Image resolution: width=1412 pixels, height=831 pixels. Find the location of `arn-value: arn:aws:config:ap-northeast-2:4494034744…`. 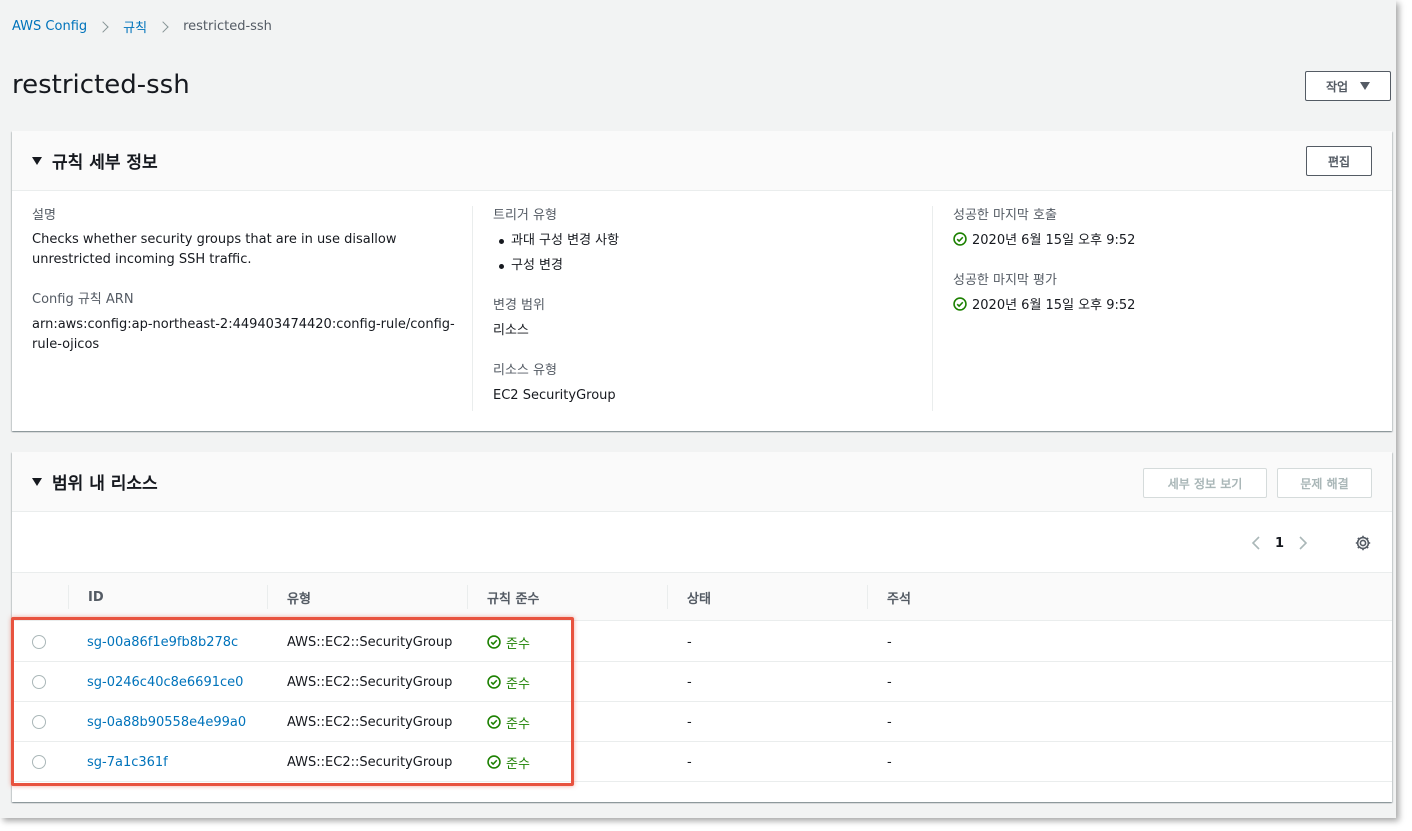

arn-value: arn:aws:config:ap-northeast-2:4494034744… is located at coordinates (243, 334).